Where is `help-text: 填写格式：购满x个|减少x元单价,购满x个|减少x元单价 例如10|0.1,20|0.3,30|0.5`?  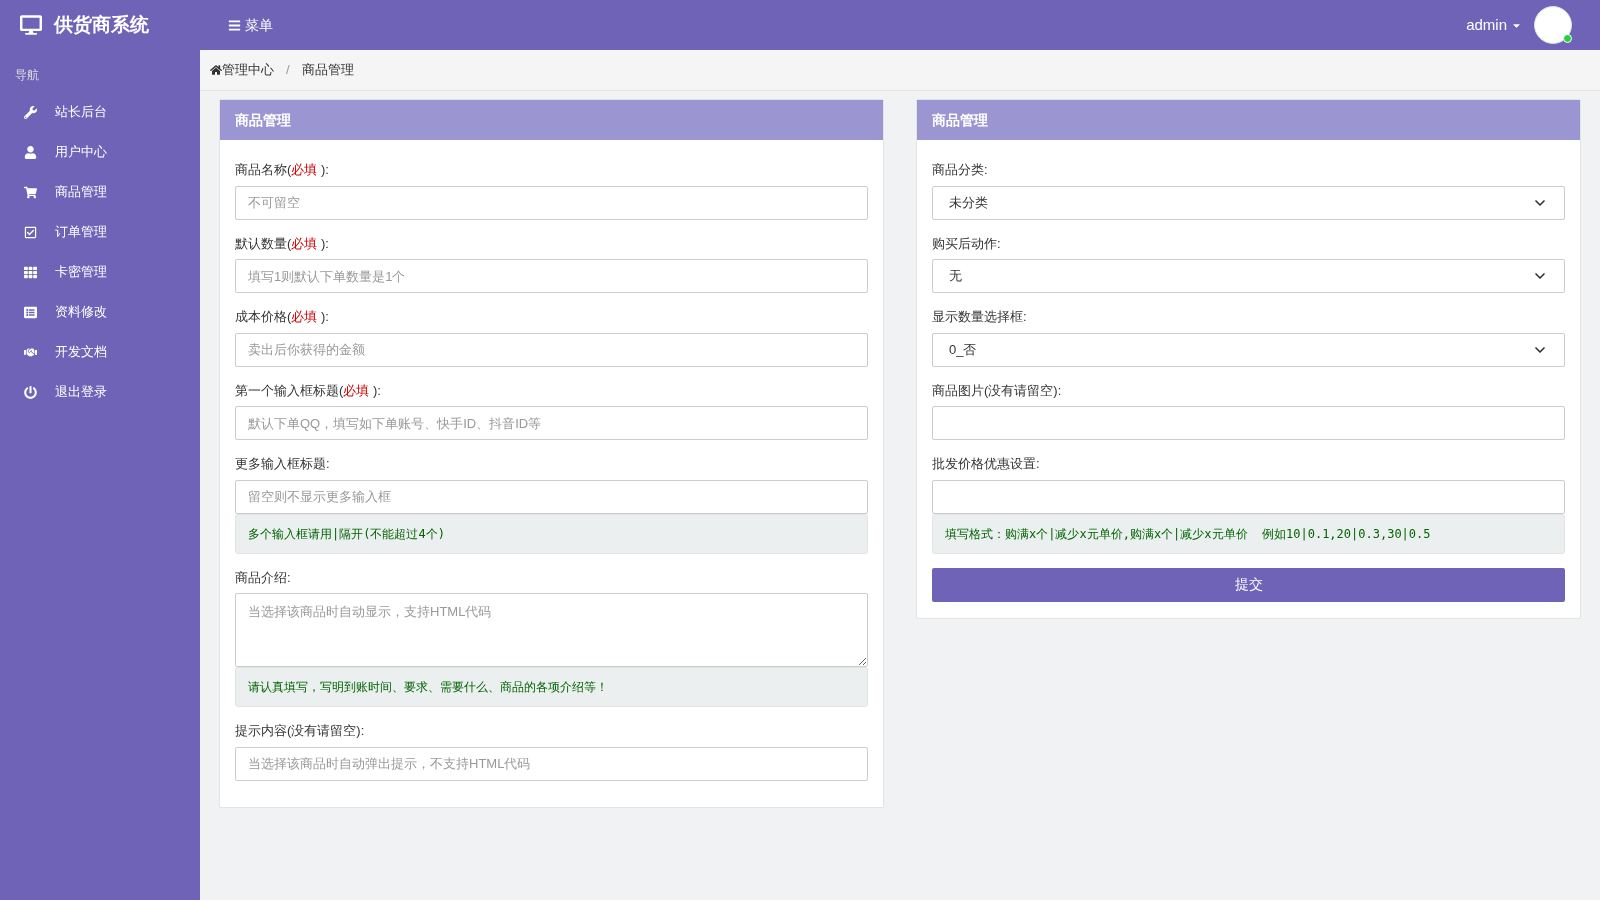
help-text: 填写格式：购满x个|减少x元单价,购满x个|减少x元单价 例如10|0.1,20|0.3,30|0.5 is located at coordinates (1248, 533).